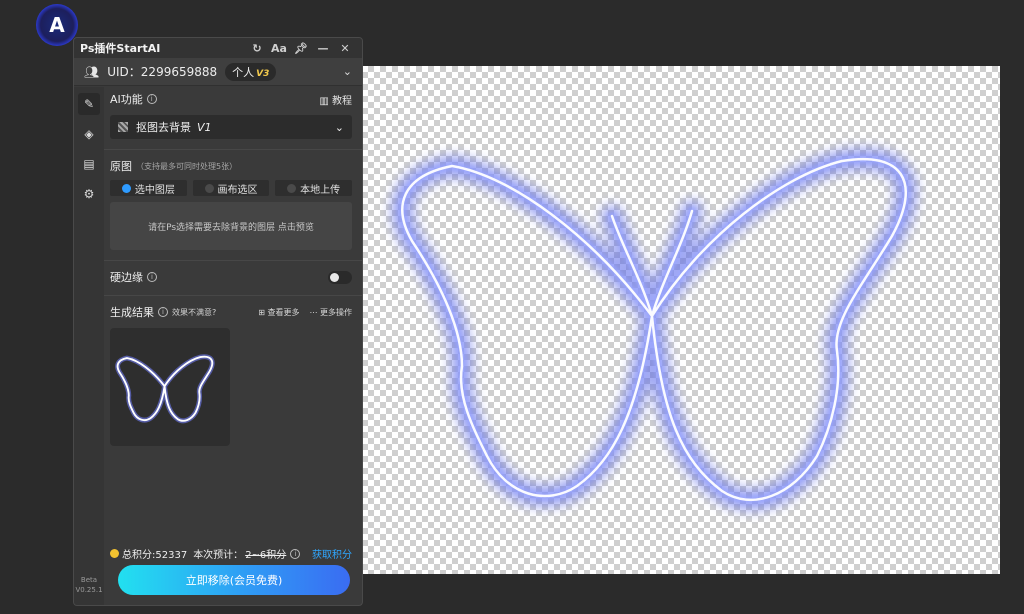  I want to click on result-butterfly-image, so click(165, 389).